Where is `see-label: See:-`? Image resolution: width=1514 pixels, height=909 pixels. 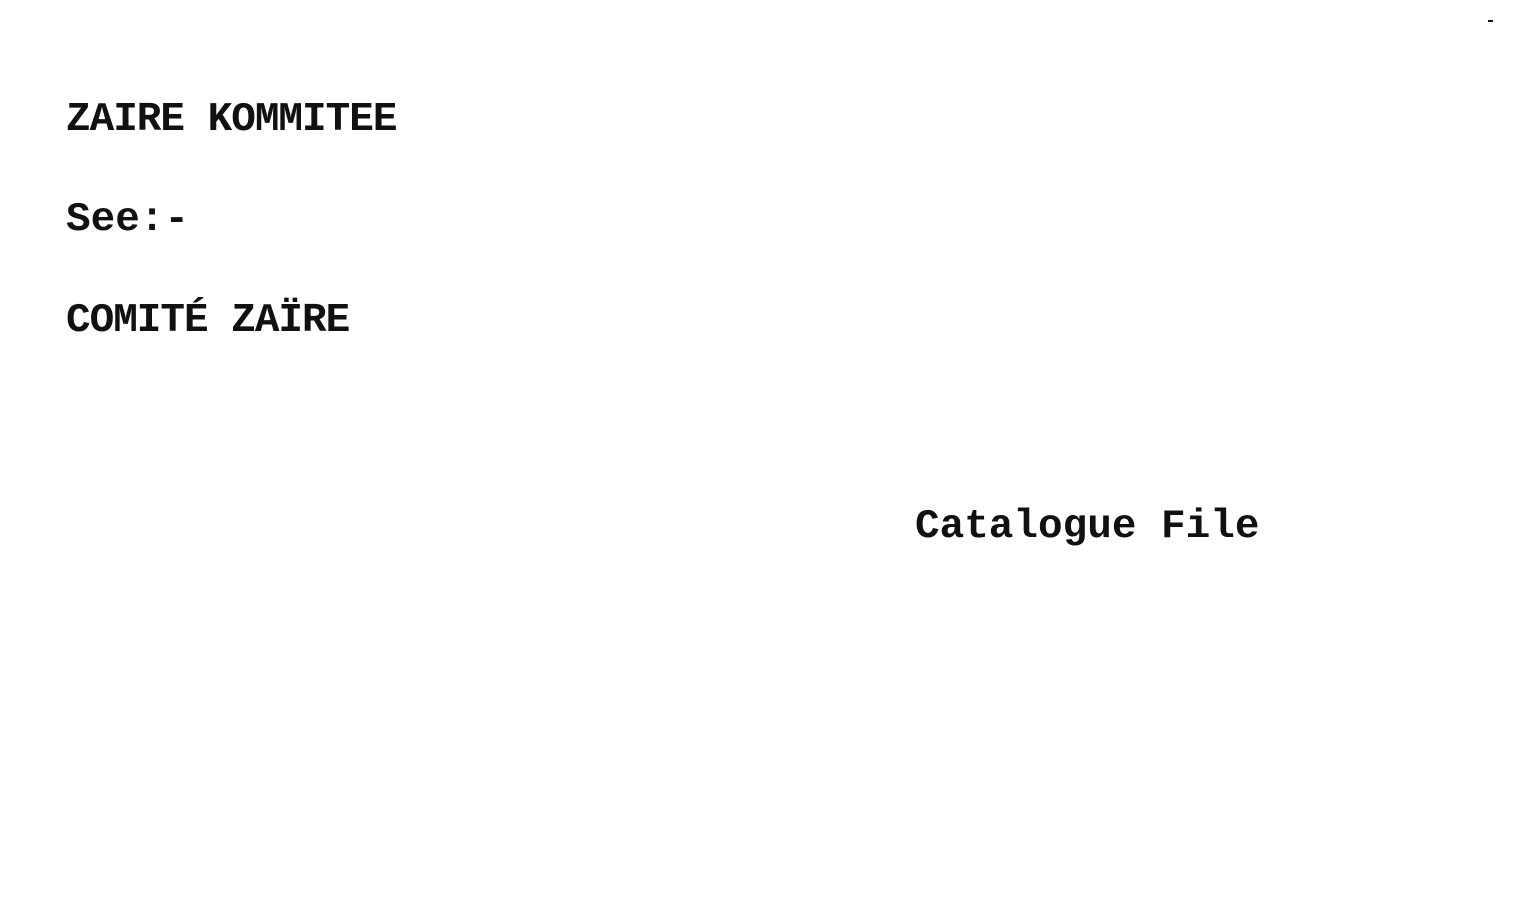
see-label: See:- is located at coordinates (128, 220).